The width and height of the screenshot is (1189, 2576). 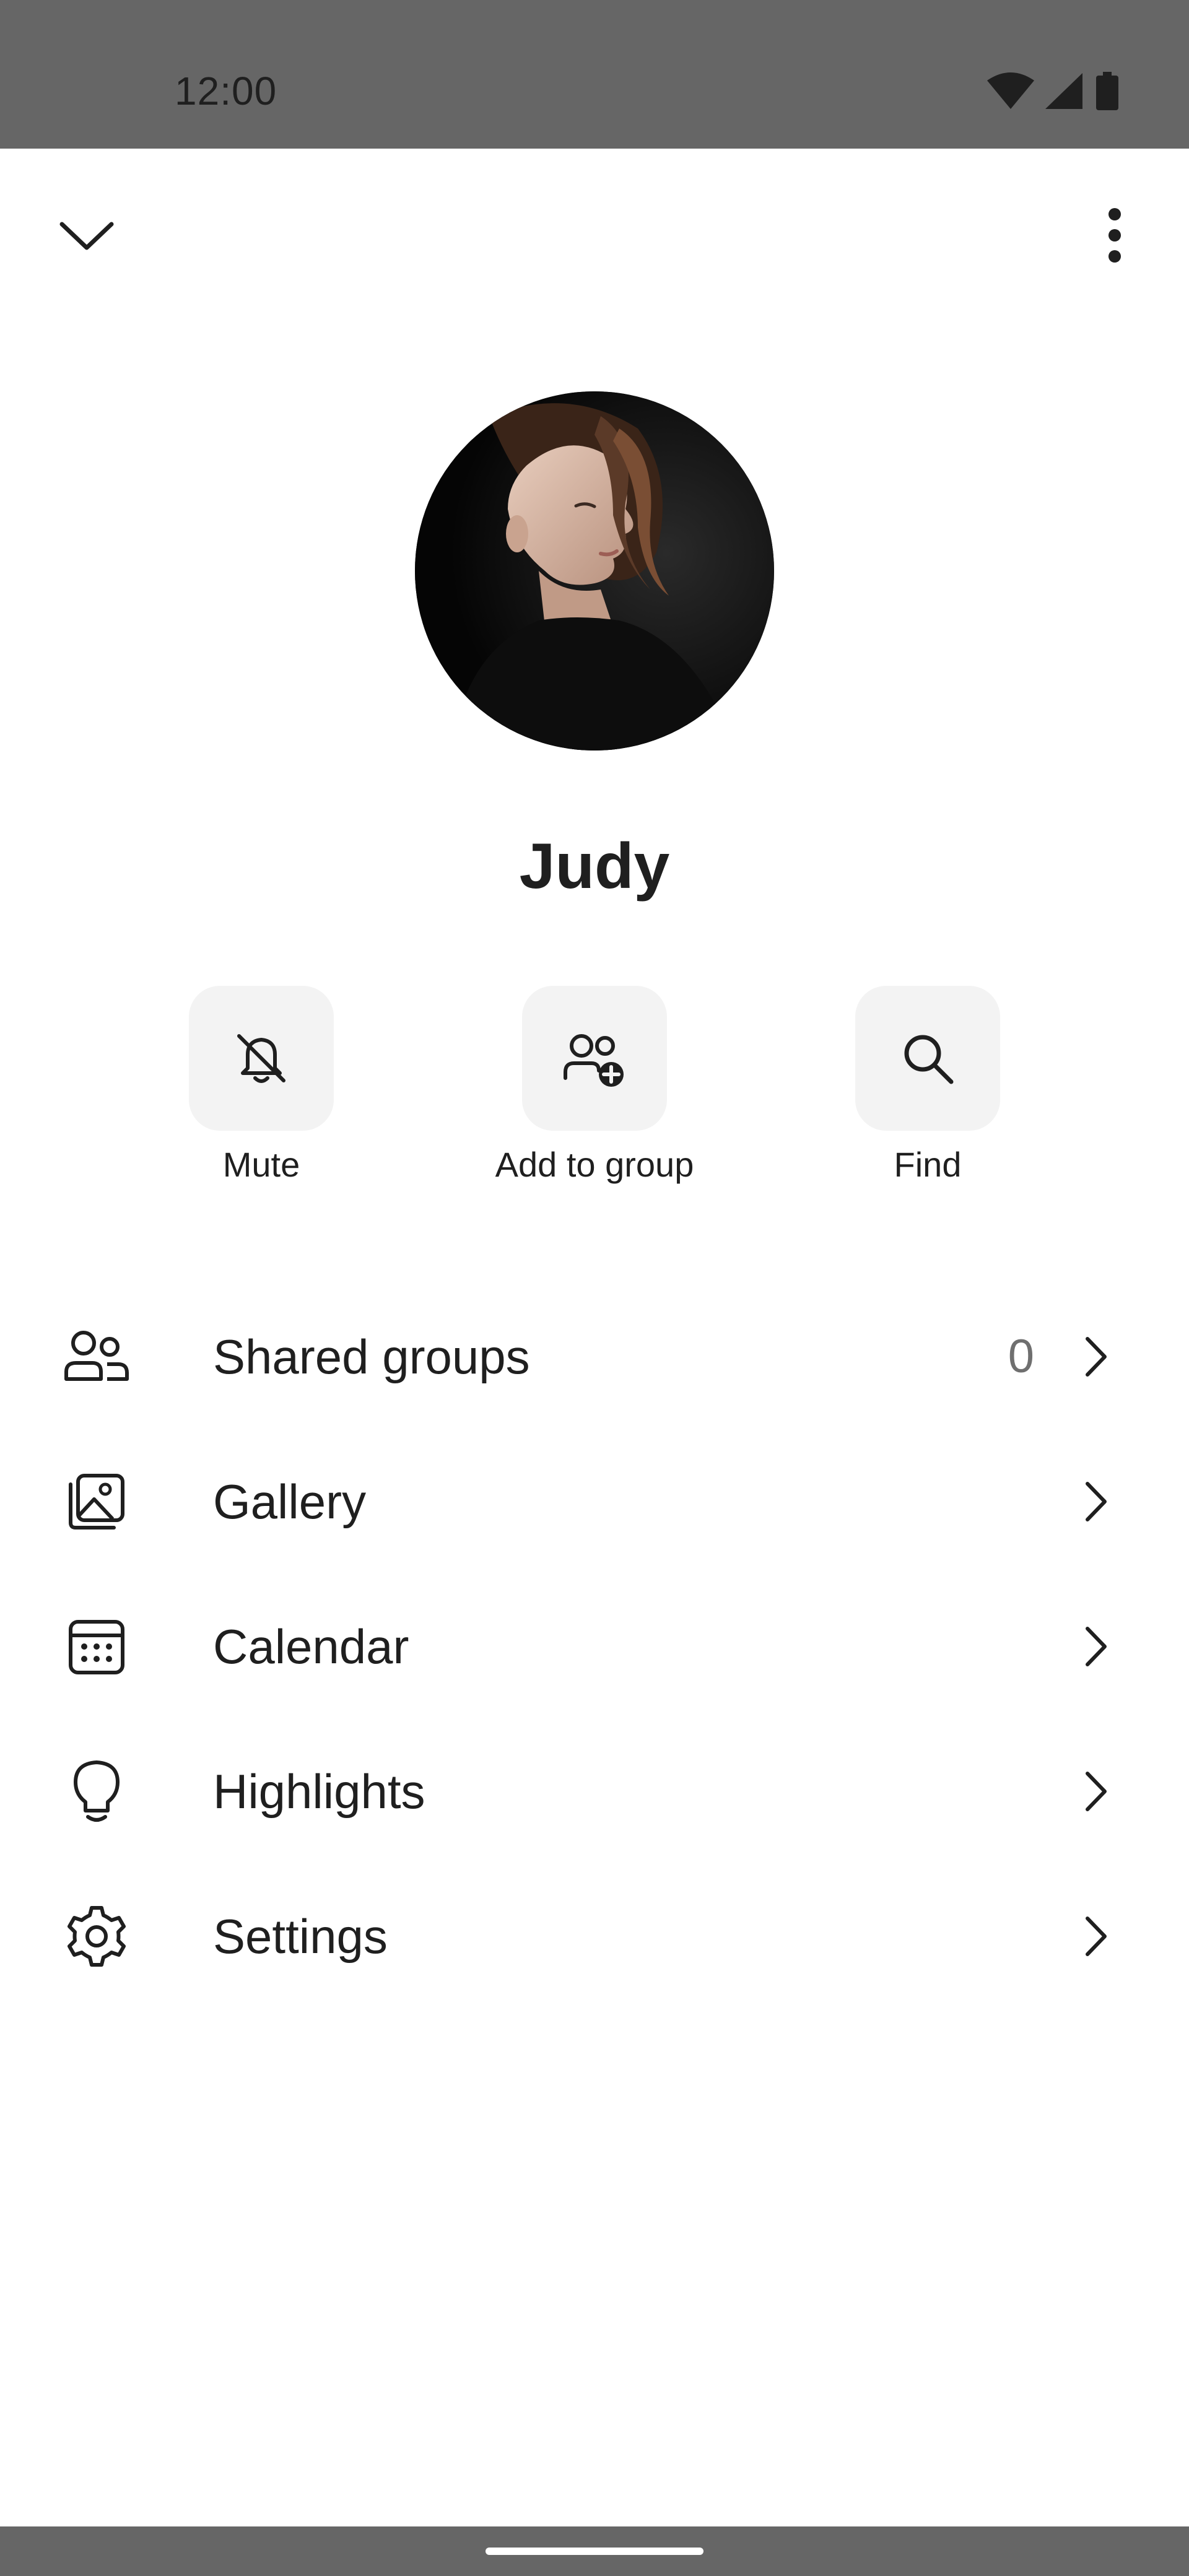 What do you see at coordinates (594, 571) in the screenshot?
I see `avatar` at bounding box center [594, 571].